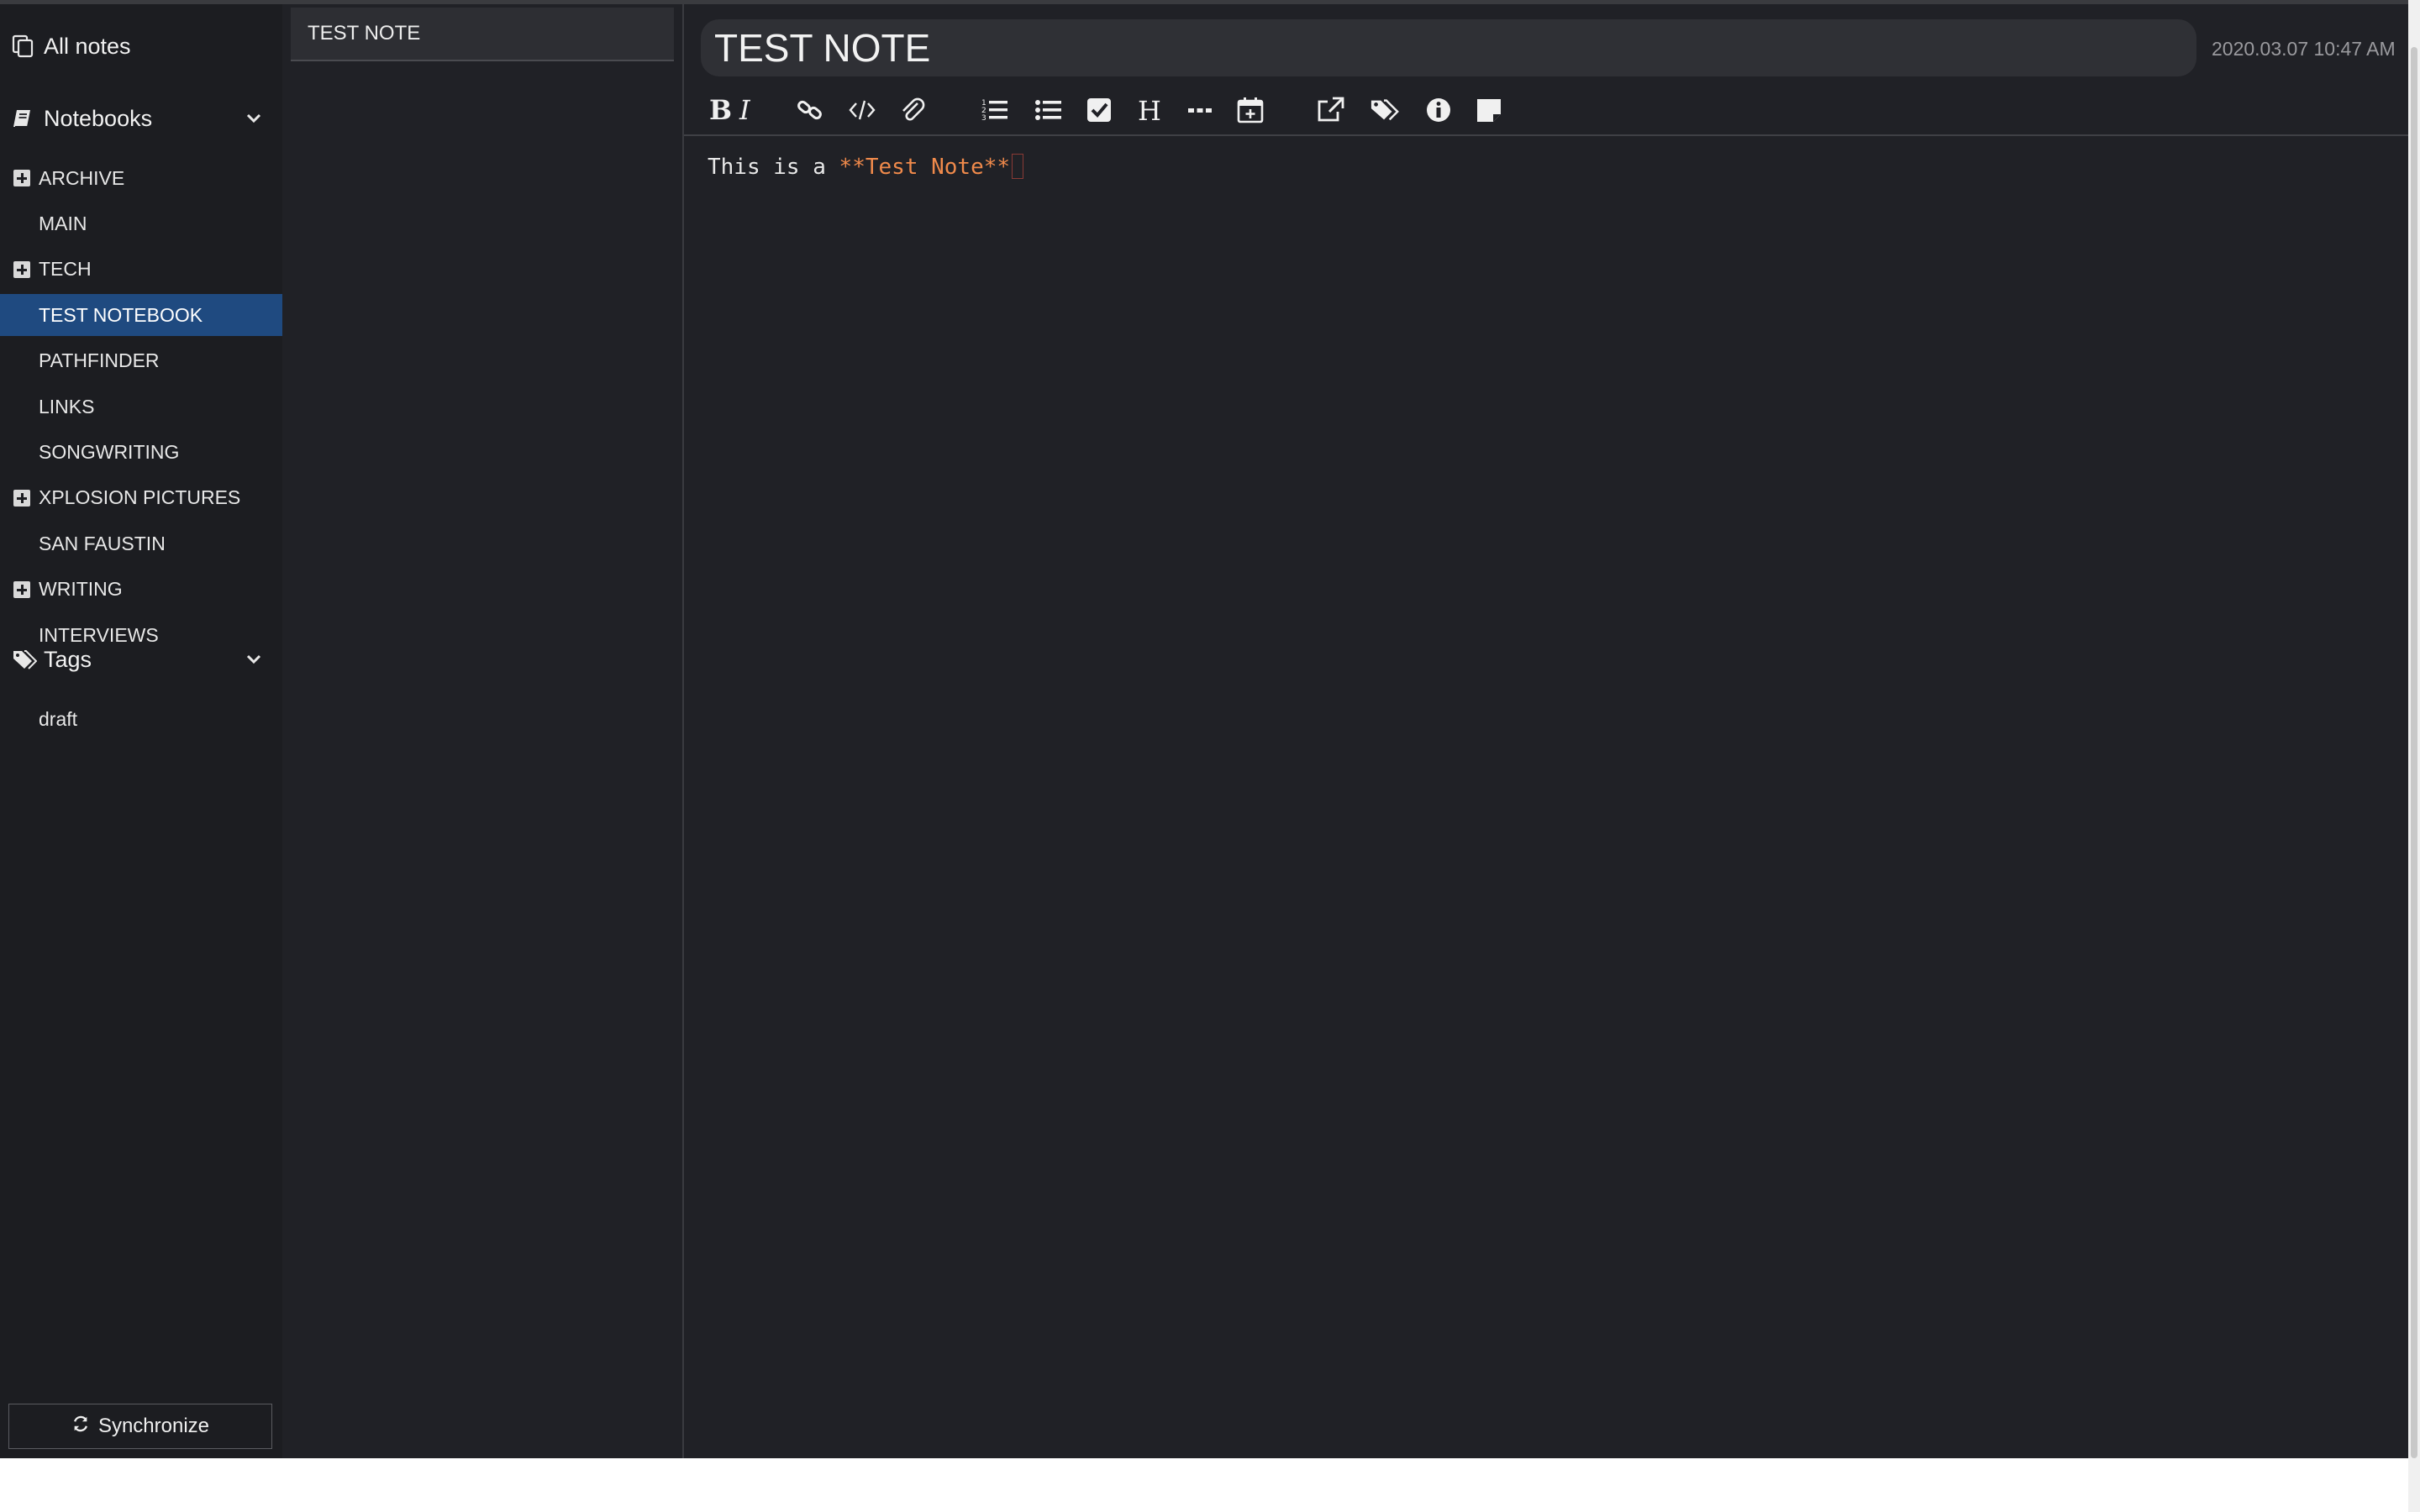 Image resolution: width=2420 pixels, height=1512 pixels. I want to click on toolbar-divider, so click(1546, 135).